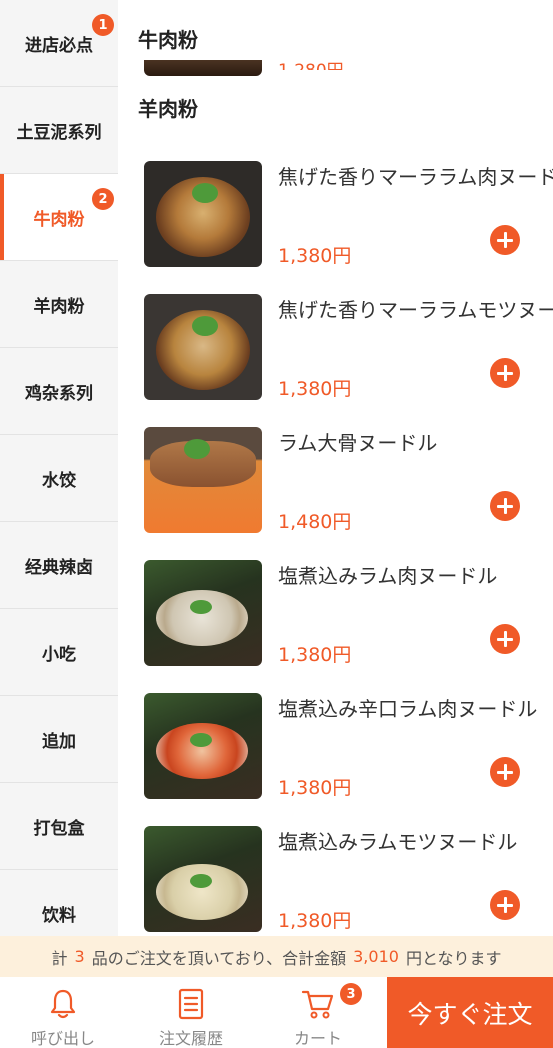 The width and height of the screenshot is (553, 1048). What do you see at coordinates (470, 1012) in the screenshot?
I see `order-now-button: 今すぐ注文` at bounding box center [470, 1012].